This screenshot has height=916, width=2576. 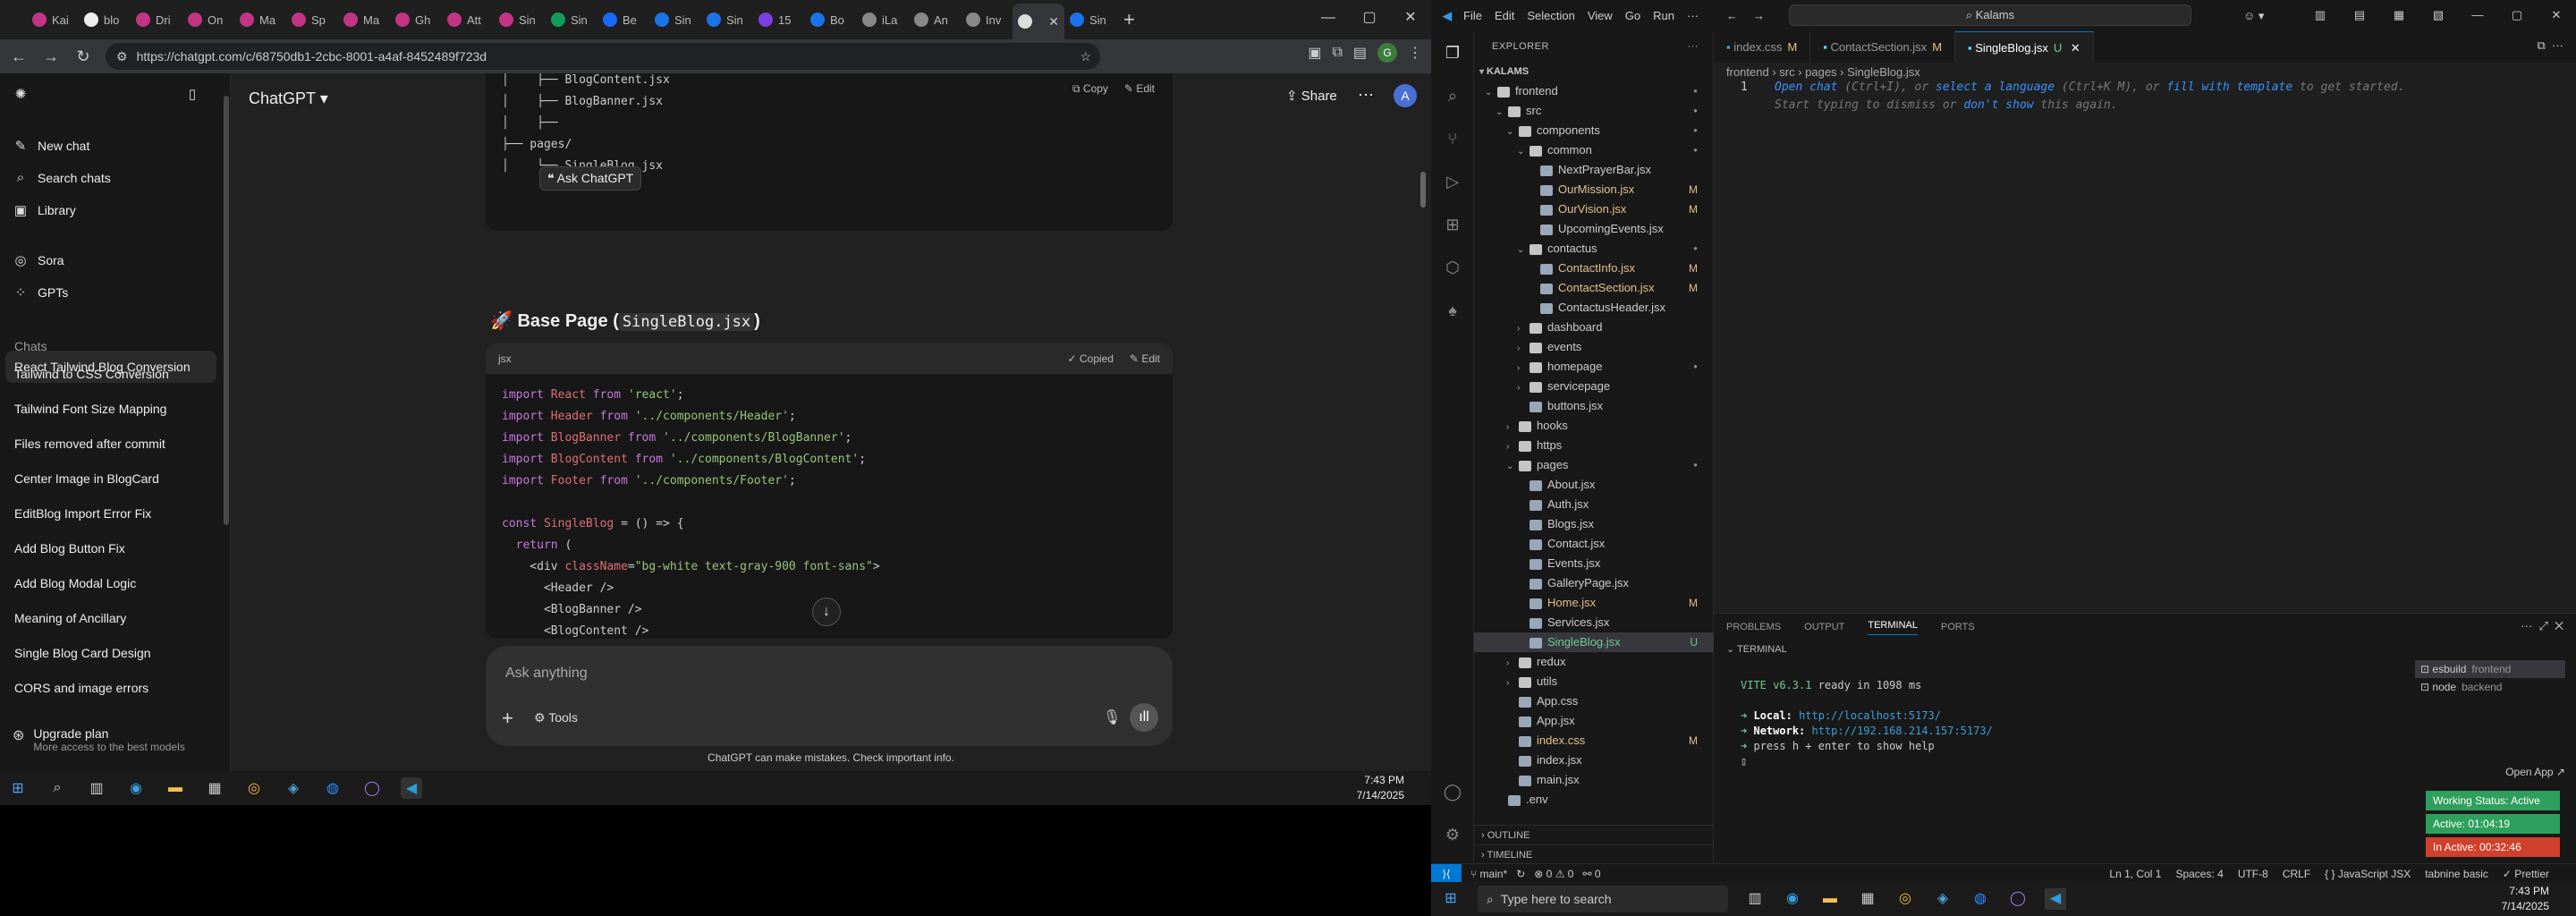 I want to click on copy-button: ⧉ Copy, so click(x=1090, y=89).